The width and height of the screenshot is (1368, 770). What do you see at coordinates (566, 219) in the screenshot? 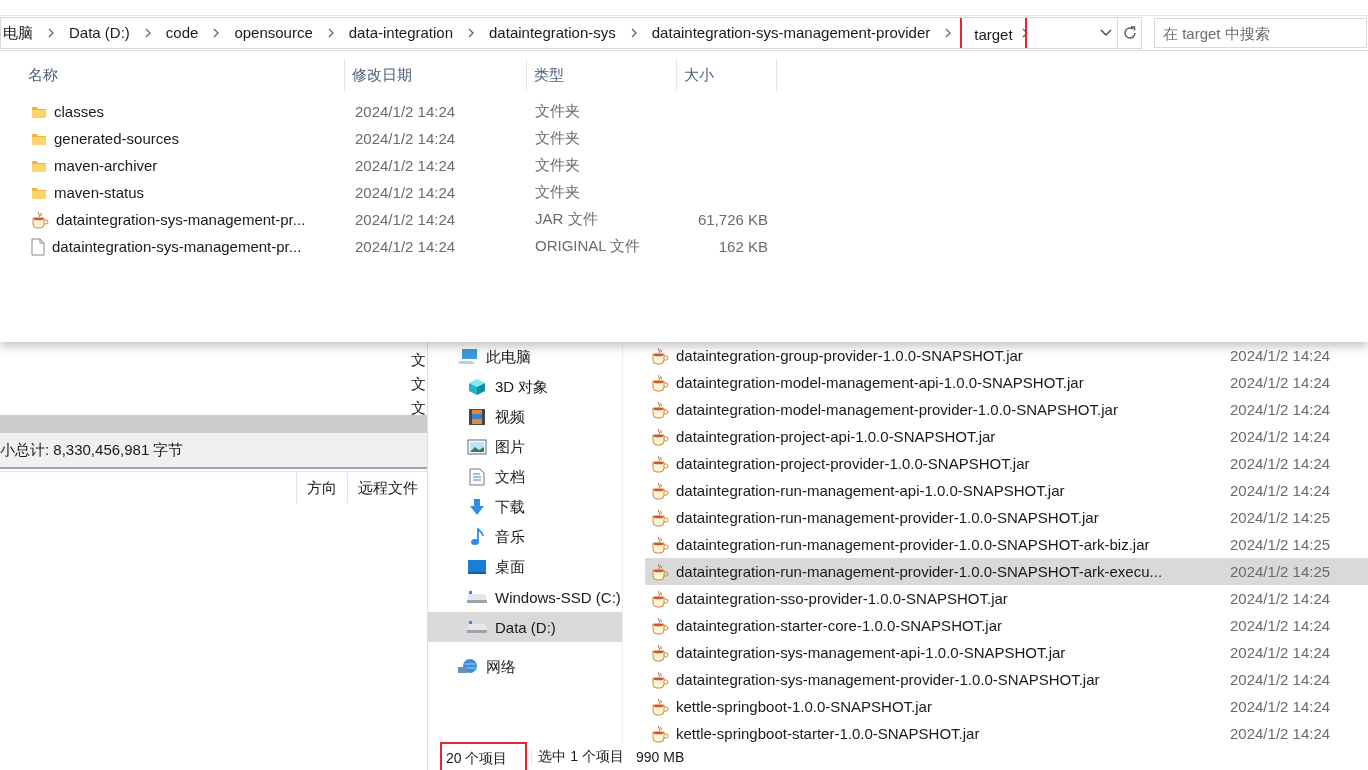
I see `type-cell-text: JAR 文件` at bounding box center [566, 219].